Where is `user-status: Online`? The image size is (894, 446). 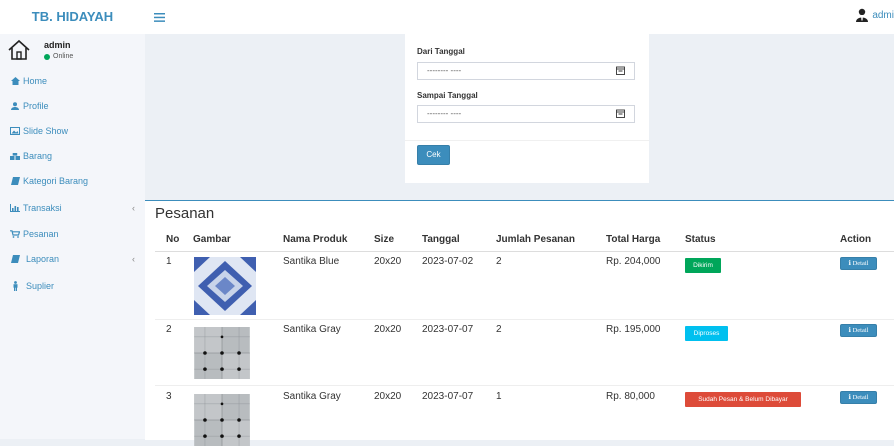
user-status: Online is located at coordinates (58, 56).